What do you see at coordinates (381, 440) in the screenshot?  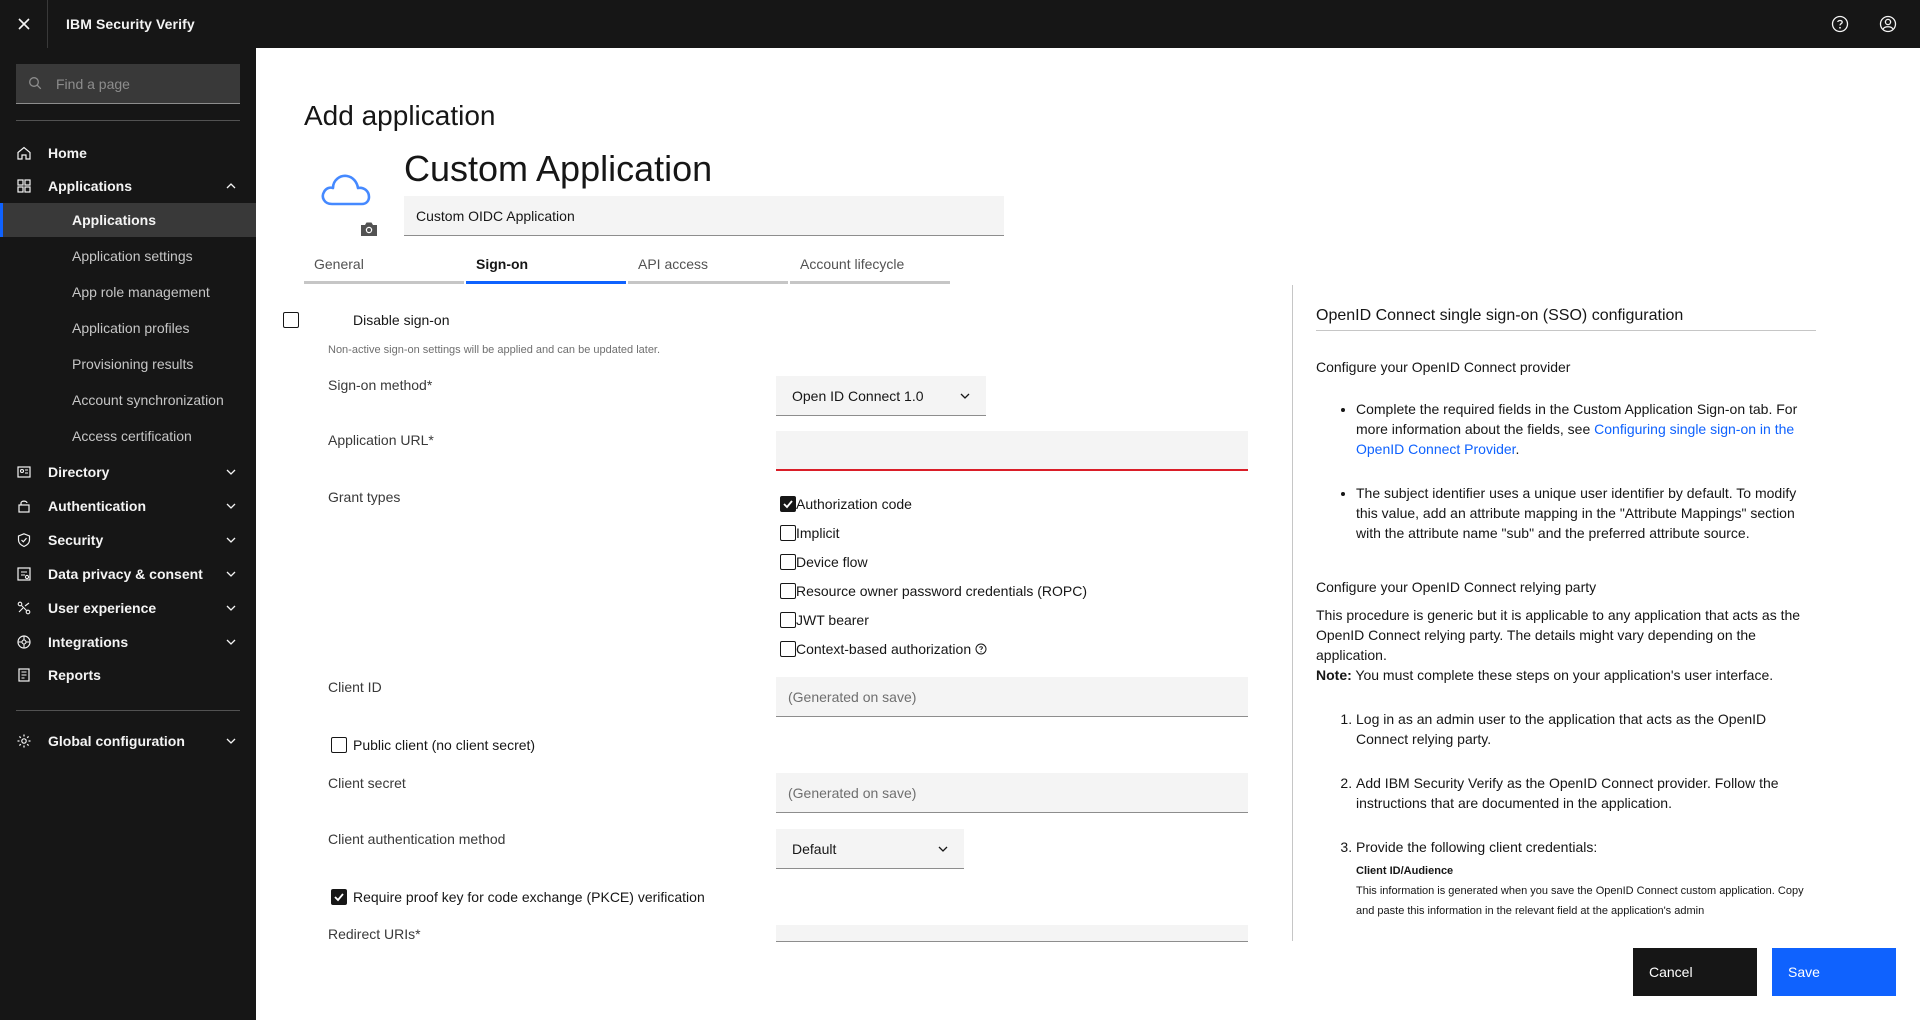 I see `application-url-label: Application URL*` at bounding box center [381, 440].